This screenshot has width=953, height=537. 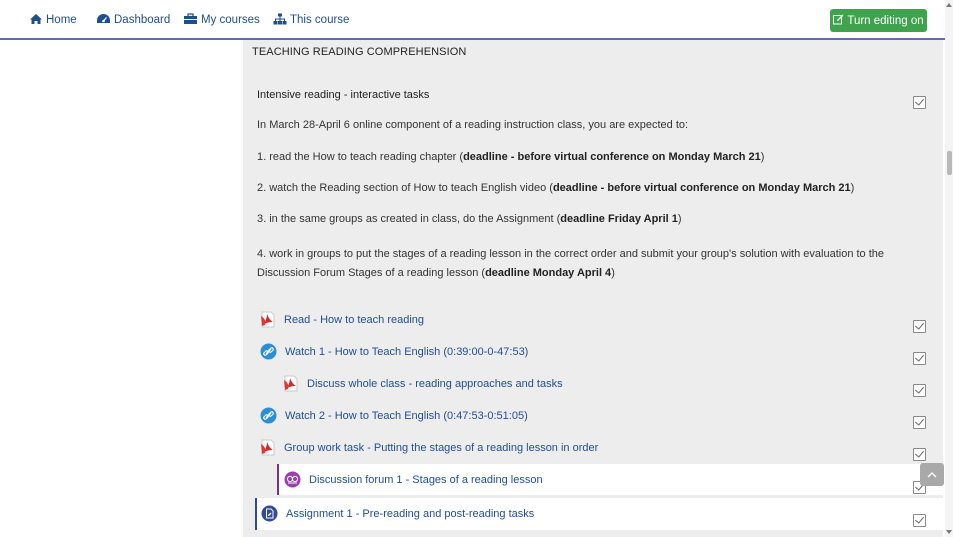 What do you see at coordinates (949, 163) in the screenshot?
I see `scrollbar-thumb` at bounding box center [949, 163].